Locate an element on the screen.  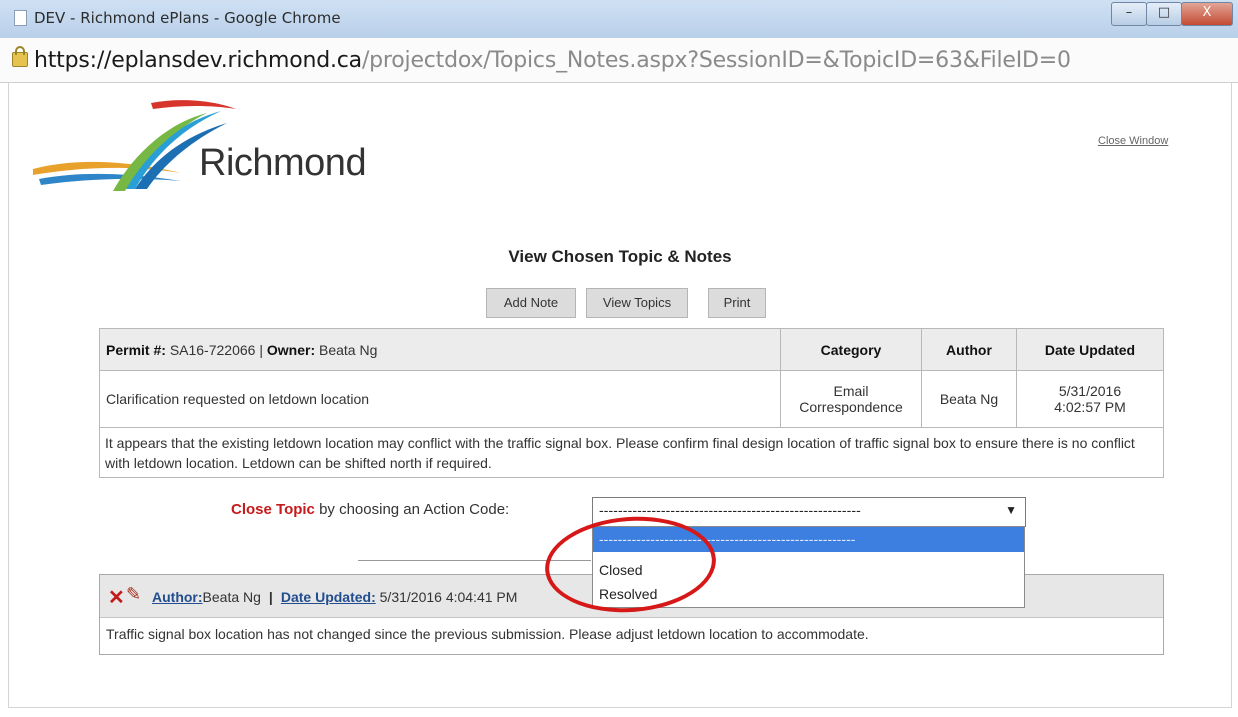
close-window-link: Close Window is located at coordinates (1133, 141).